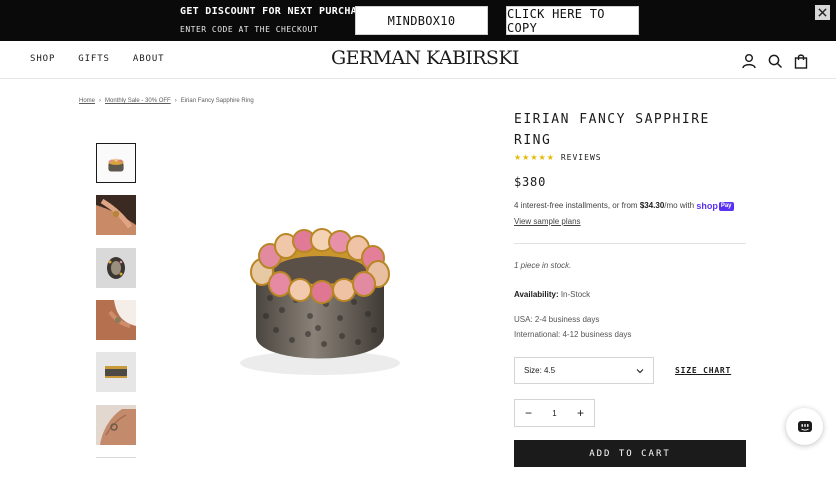  What do you see at coordinates (138, 101) in the screenshot?
I see `breadcrumb-category: Monthly Sale - 30% OFF` at bounding box center [138, 101].